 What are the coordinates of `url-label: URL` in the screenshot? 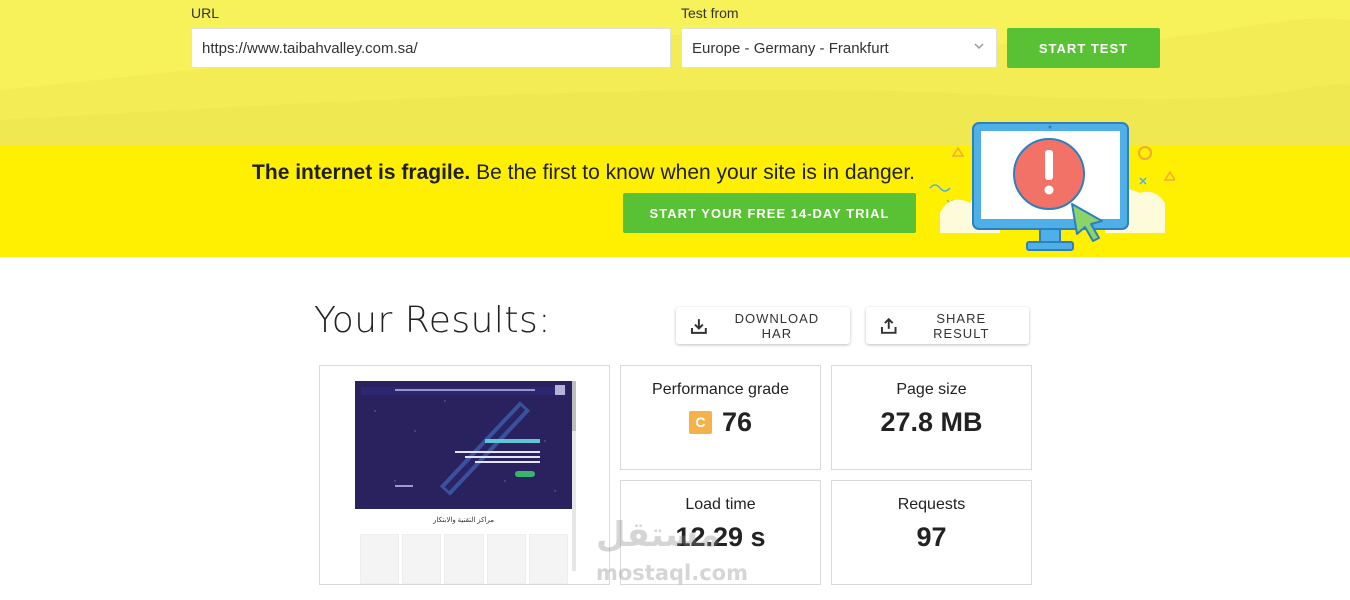 It's located at (205, 13).